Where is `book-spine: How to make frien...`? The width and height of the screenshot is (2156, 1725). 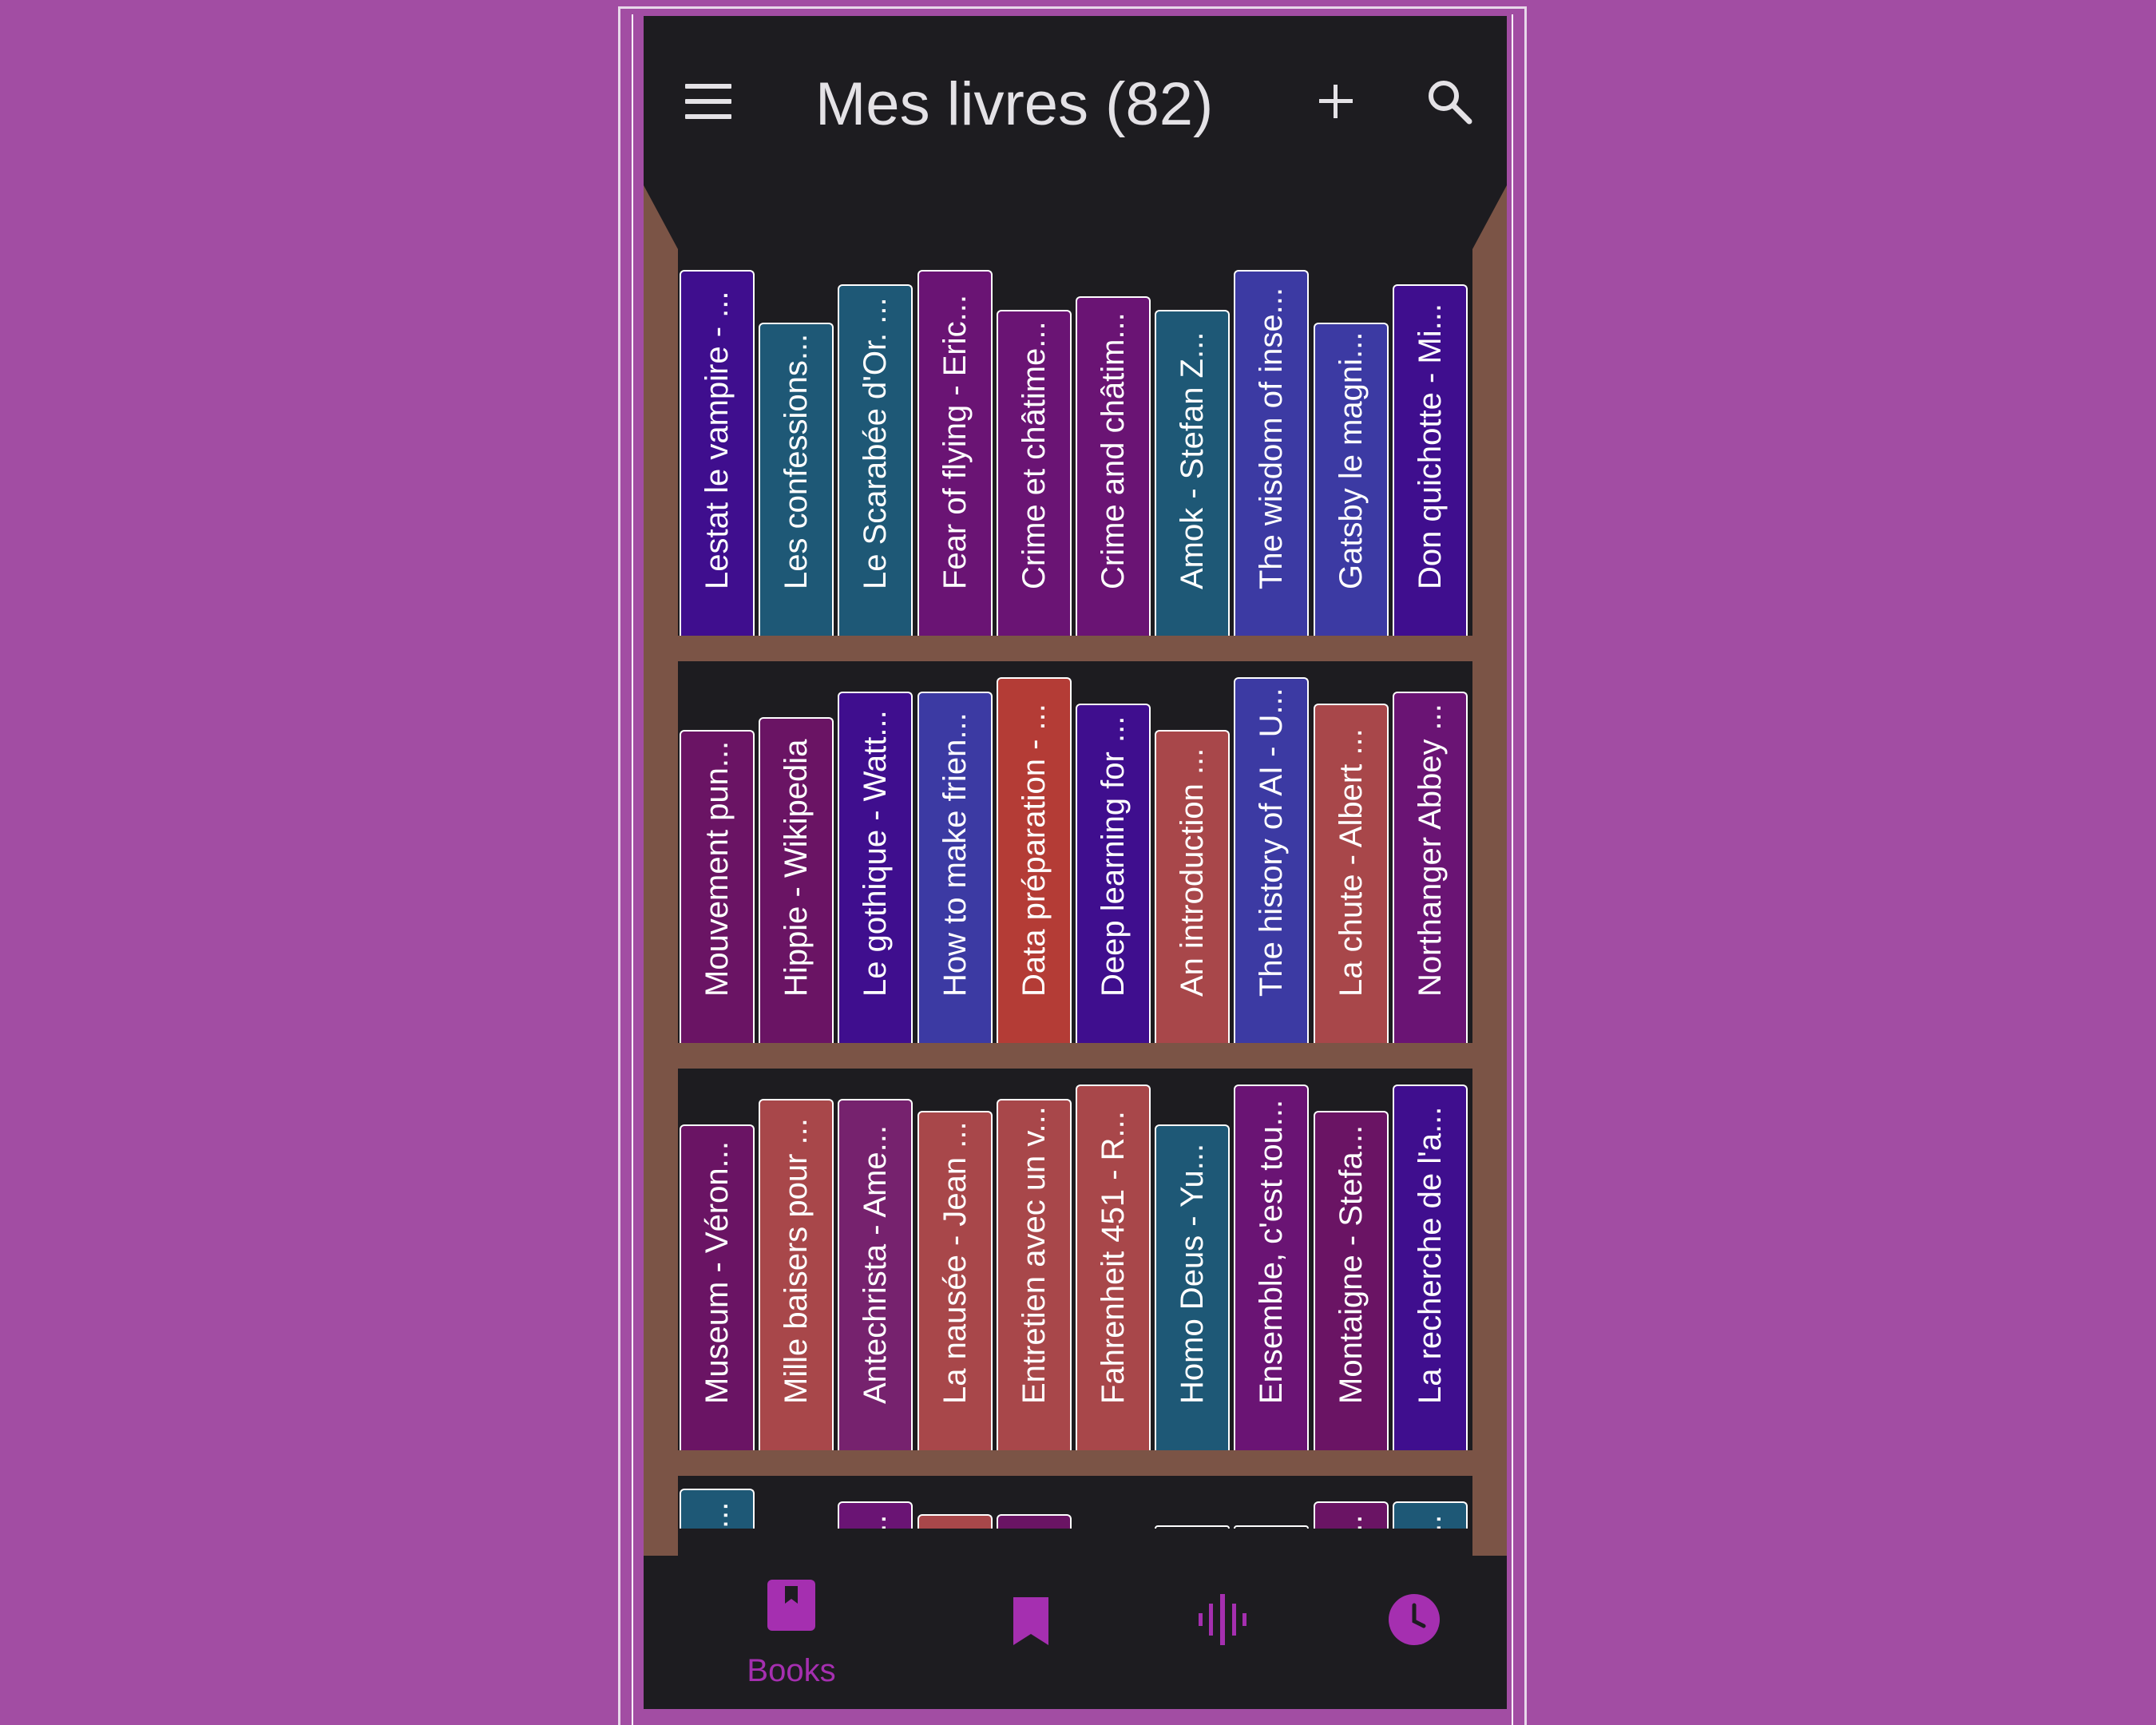
book-spine: How to make frien... is located at coordinates (955, 868).